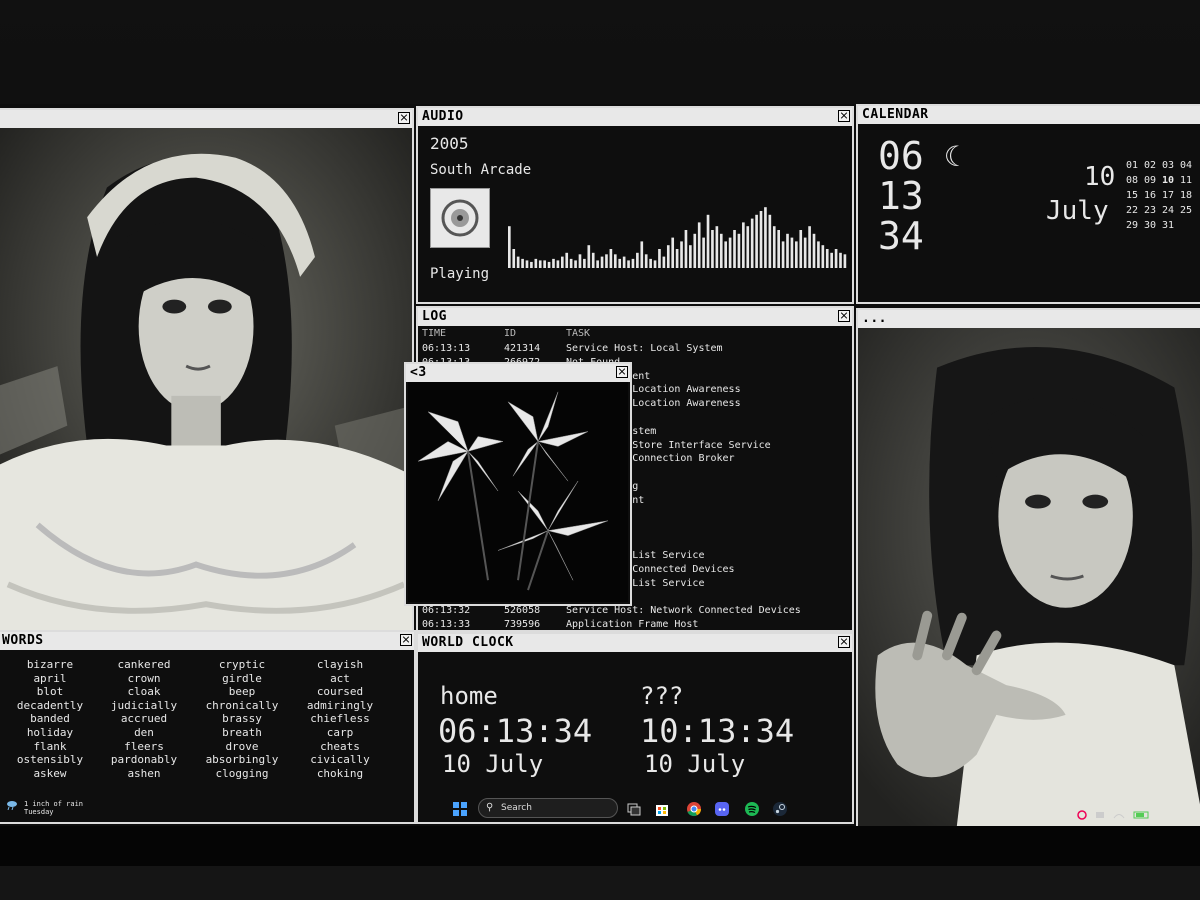  Describe the element at coordinates (1135, 180) in the screenshot. I see `calendar-date: 08` at that location.